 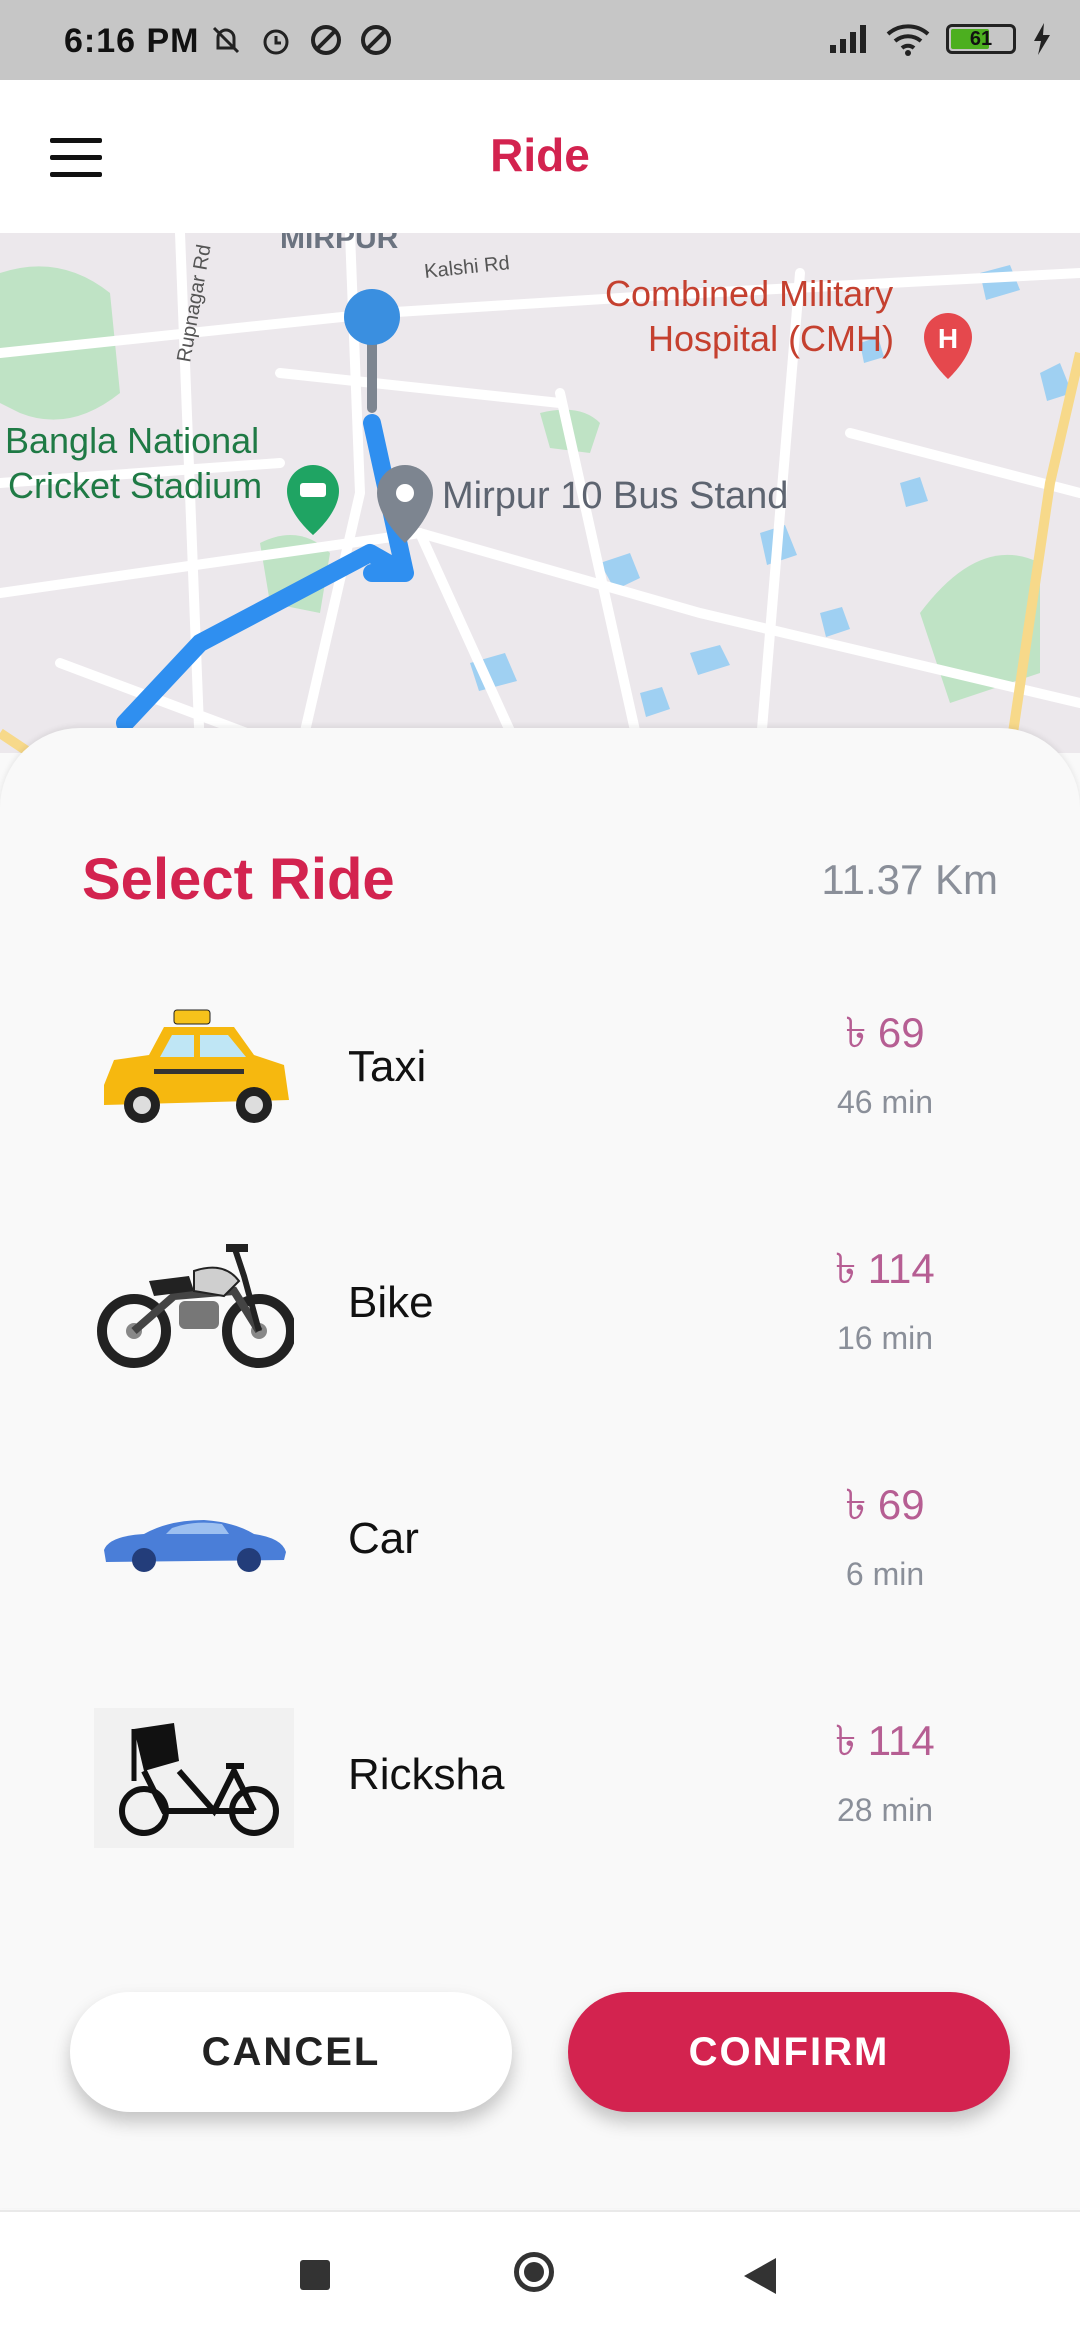 I want to click on ride-eta: 28 min, so click(x=885, y=1810).